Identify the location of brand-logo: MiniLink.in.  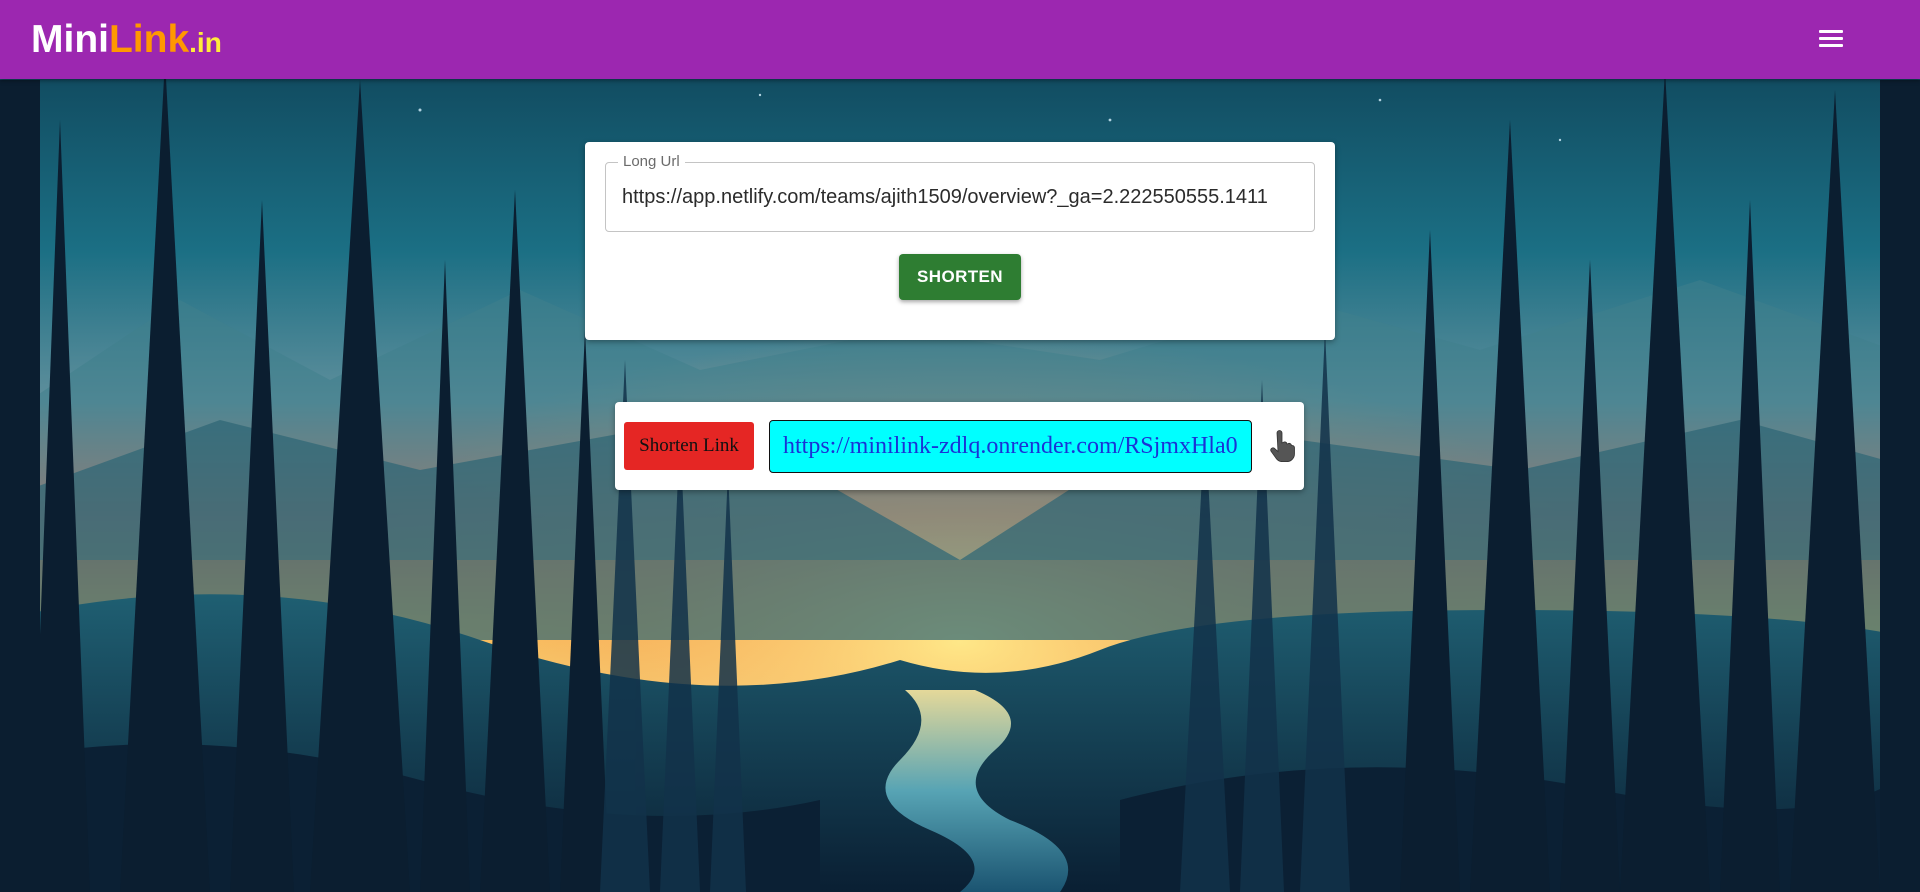
(126, 41).